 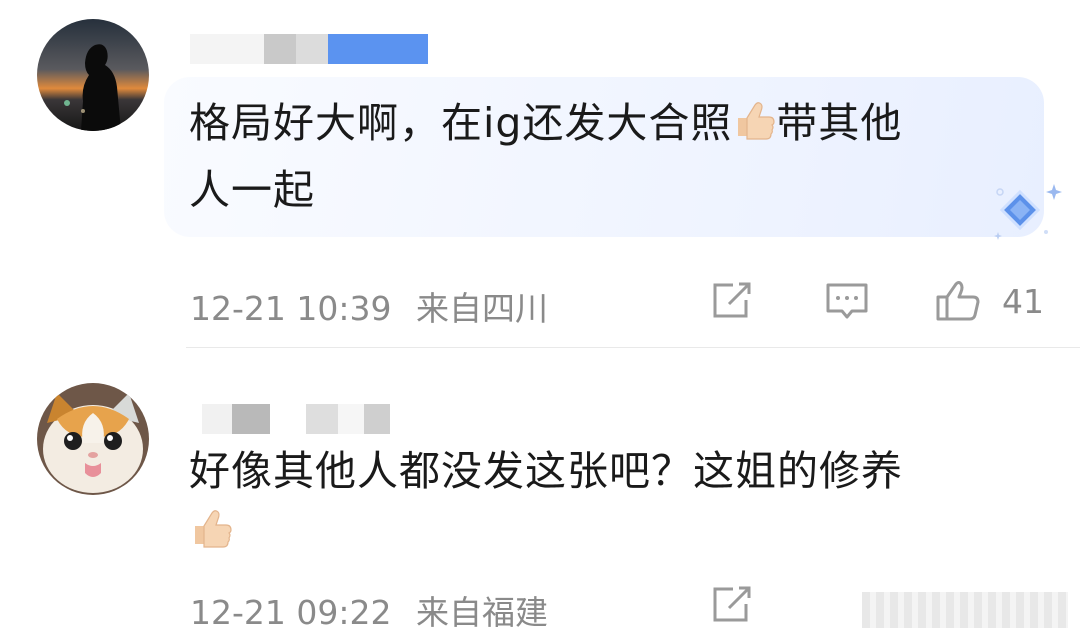 I want to click on comment-meta: 12-21 09:22 来自福建, so click(x=369, y=610).